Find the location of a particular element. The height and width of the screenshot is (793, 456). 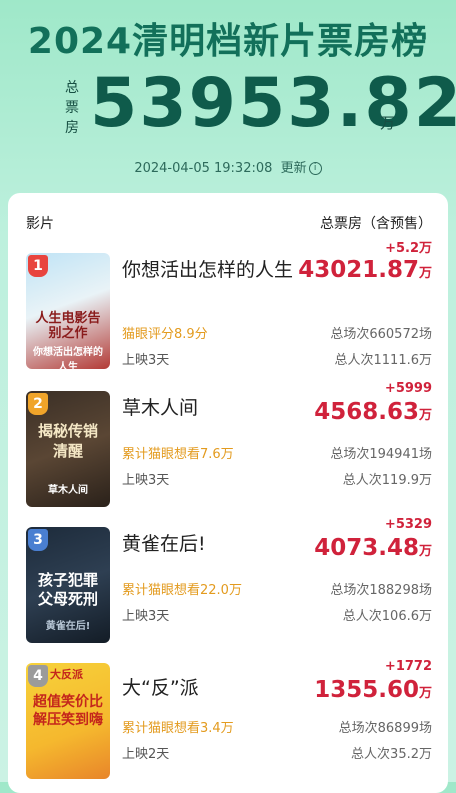

total-sessions: 总场次86899场 is located at coordinates (385, 728).